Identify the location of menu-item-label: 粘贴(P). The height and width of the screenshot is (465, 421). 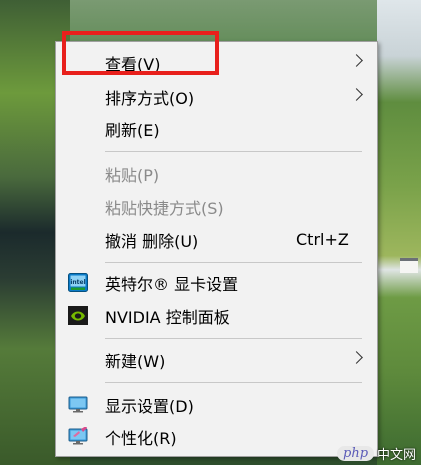
(132, 175).